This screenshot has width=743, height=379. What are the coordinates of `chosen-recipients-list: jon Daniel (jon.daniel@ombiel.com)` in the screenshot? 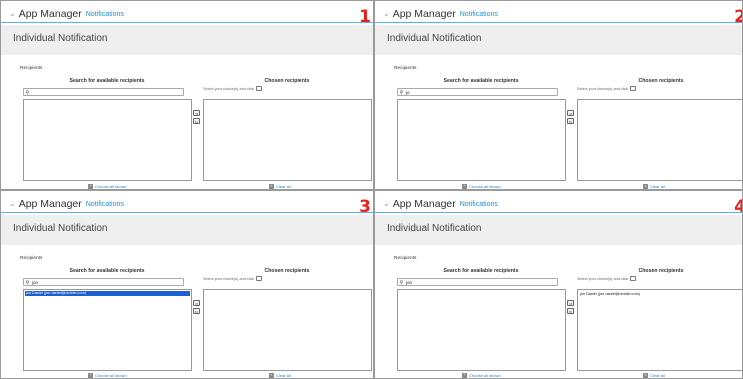 It's located at (659, 330).